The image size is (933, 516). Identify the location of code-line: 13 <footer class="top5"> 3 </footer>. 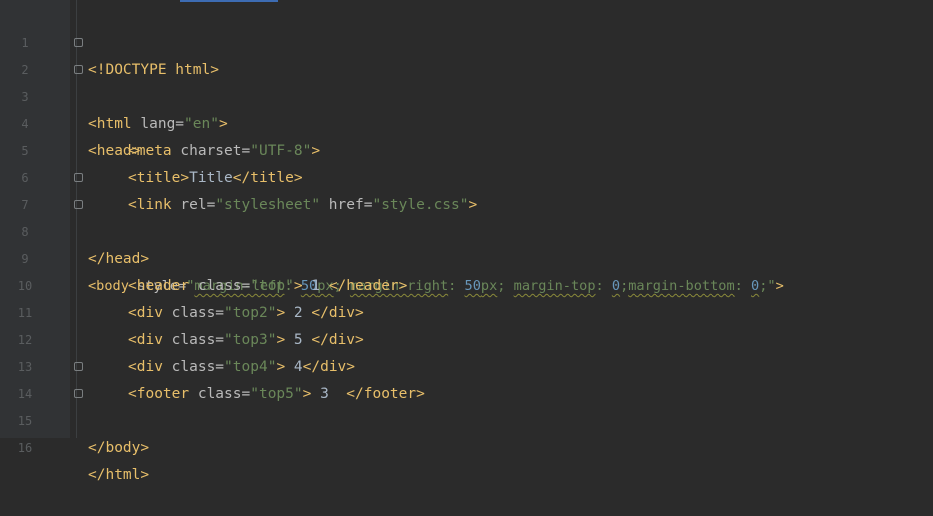
(466, 364).